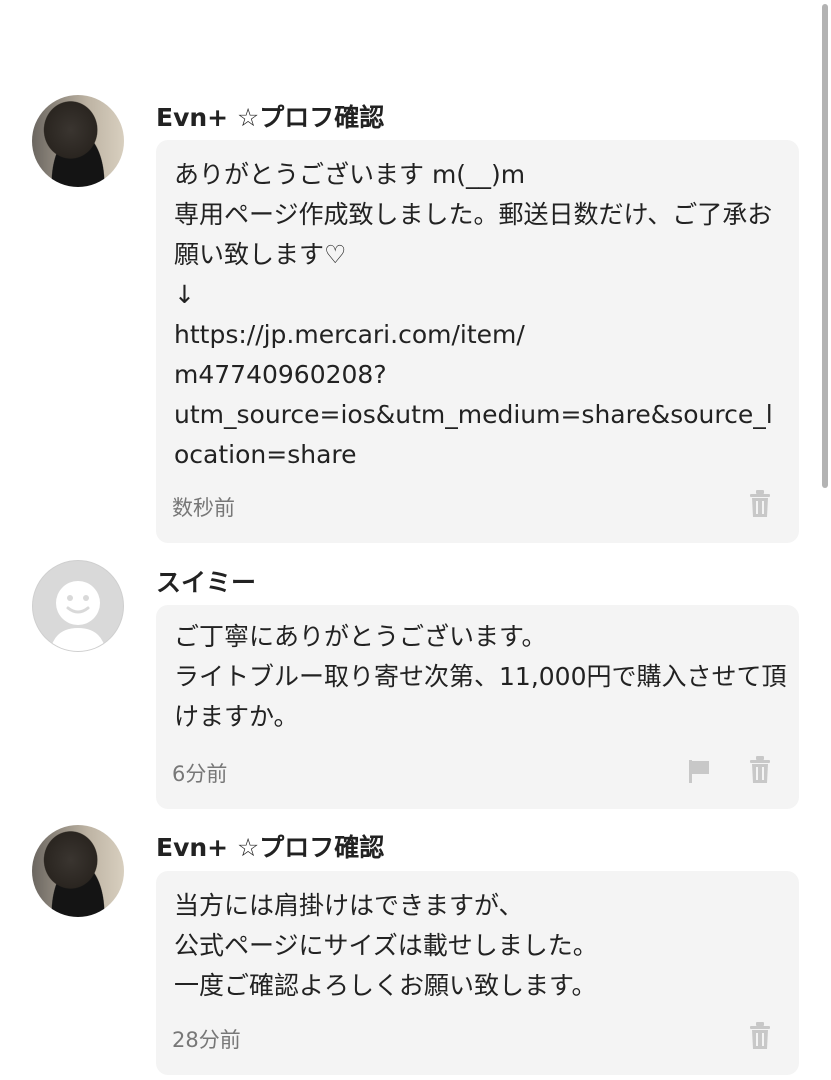  Describe the element at coordinates (206, 1040) in the screenshot. I see `comment-time: 28分前` at that location.